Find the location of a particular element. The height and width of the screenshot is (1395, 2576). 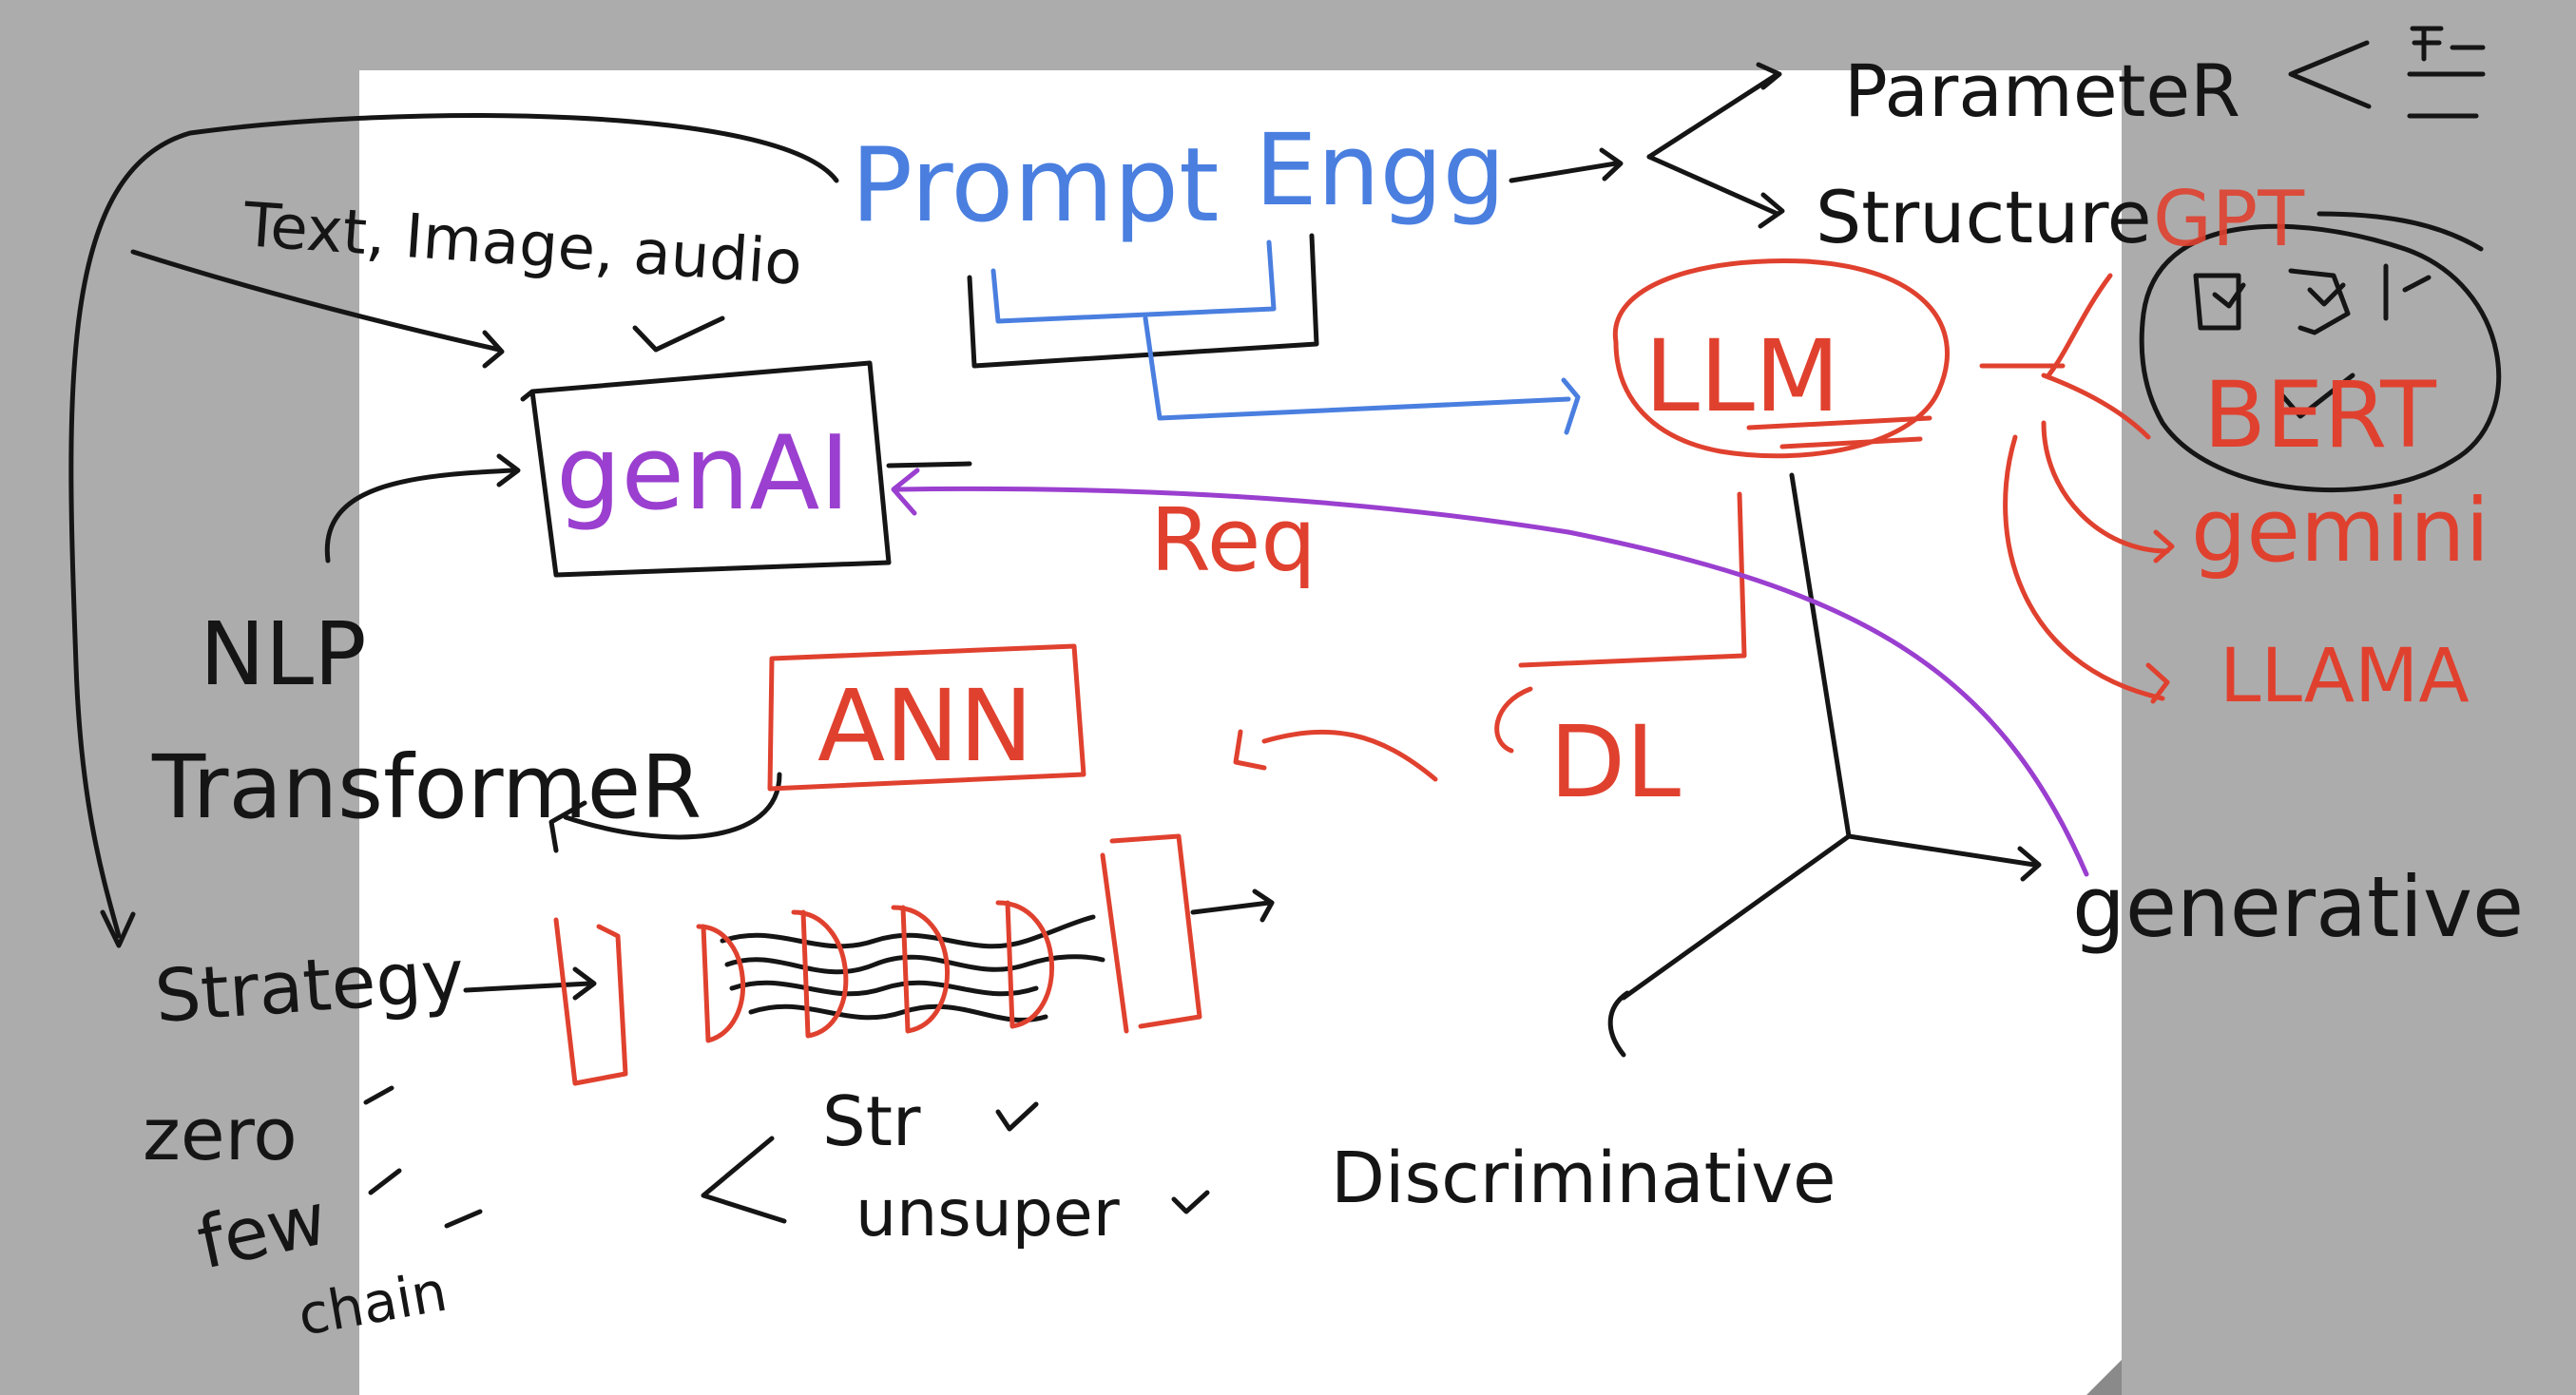

gpt-checks is located at coordinates (2312, 299).